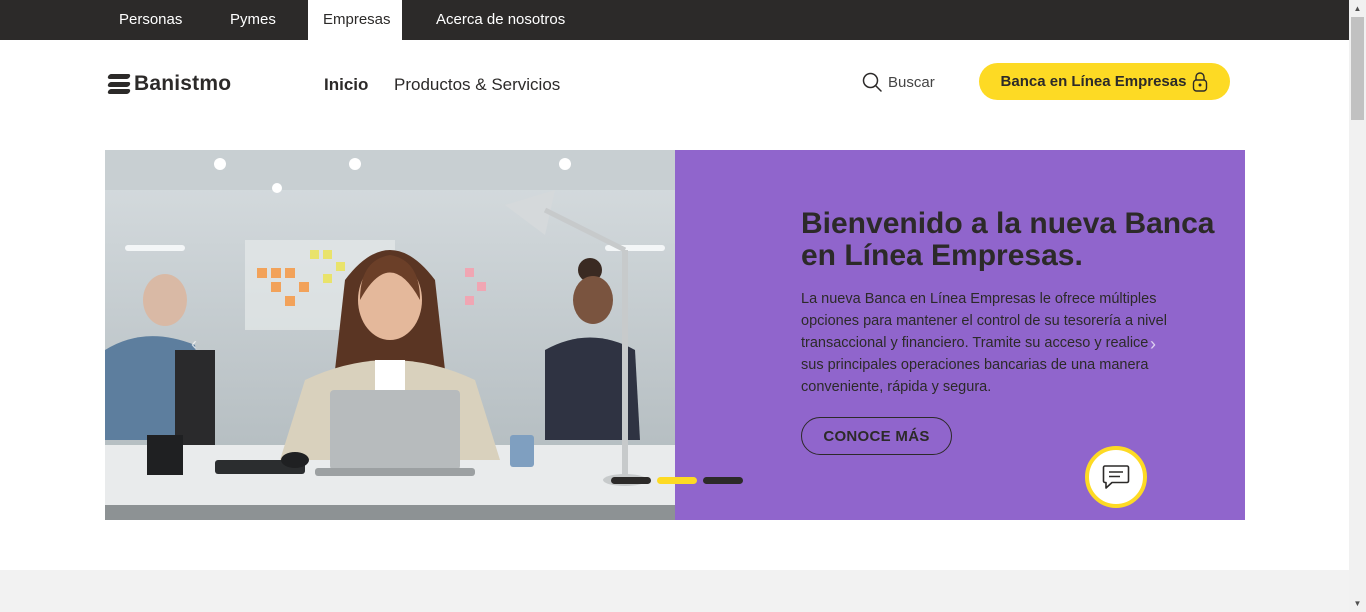  I want to click on segment-pymes: Pymes, so click(253, 20).